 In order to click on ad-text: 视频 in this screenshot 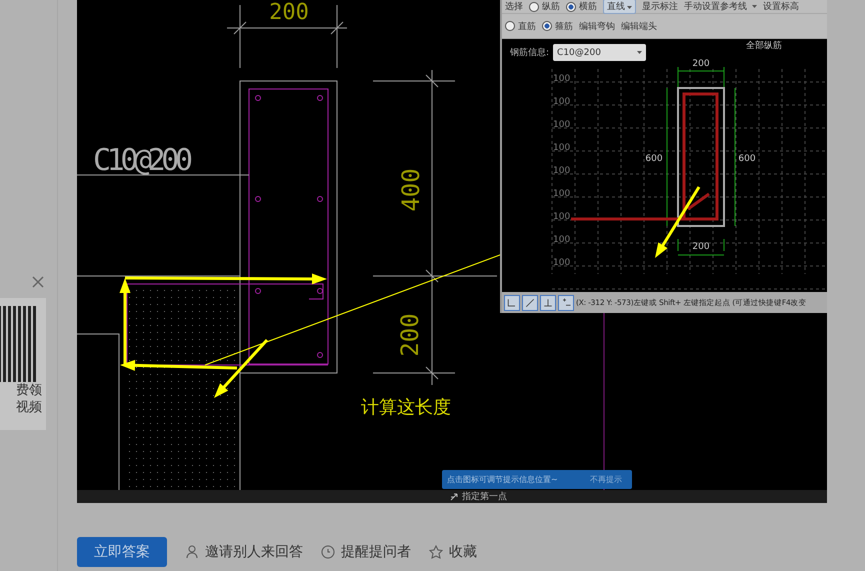, I will do `click(29, 407)`.